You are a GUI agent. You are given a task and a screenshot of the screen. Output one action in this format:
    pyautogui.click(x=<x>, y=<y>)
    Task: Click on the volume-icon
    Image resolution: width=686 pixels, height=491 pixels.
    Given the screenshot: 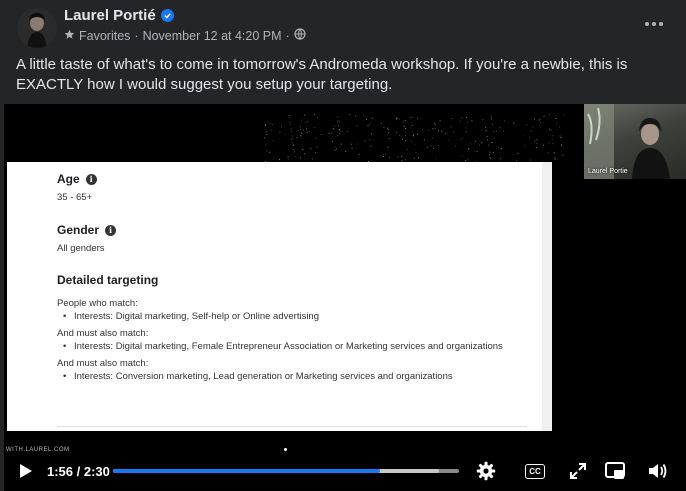 What is the action you would take?
    pyautogui.click(x=658, y=471)
    